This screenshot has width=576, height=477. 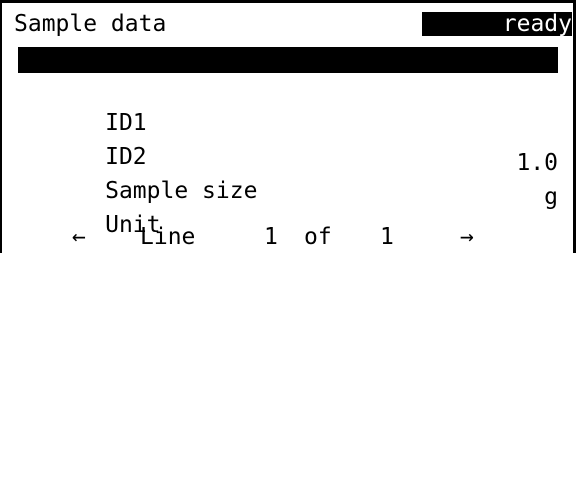 I want to click on pager-current-line: 1, so click(x=271, y=237).